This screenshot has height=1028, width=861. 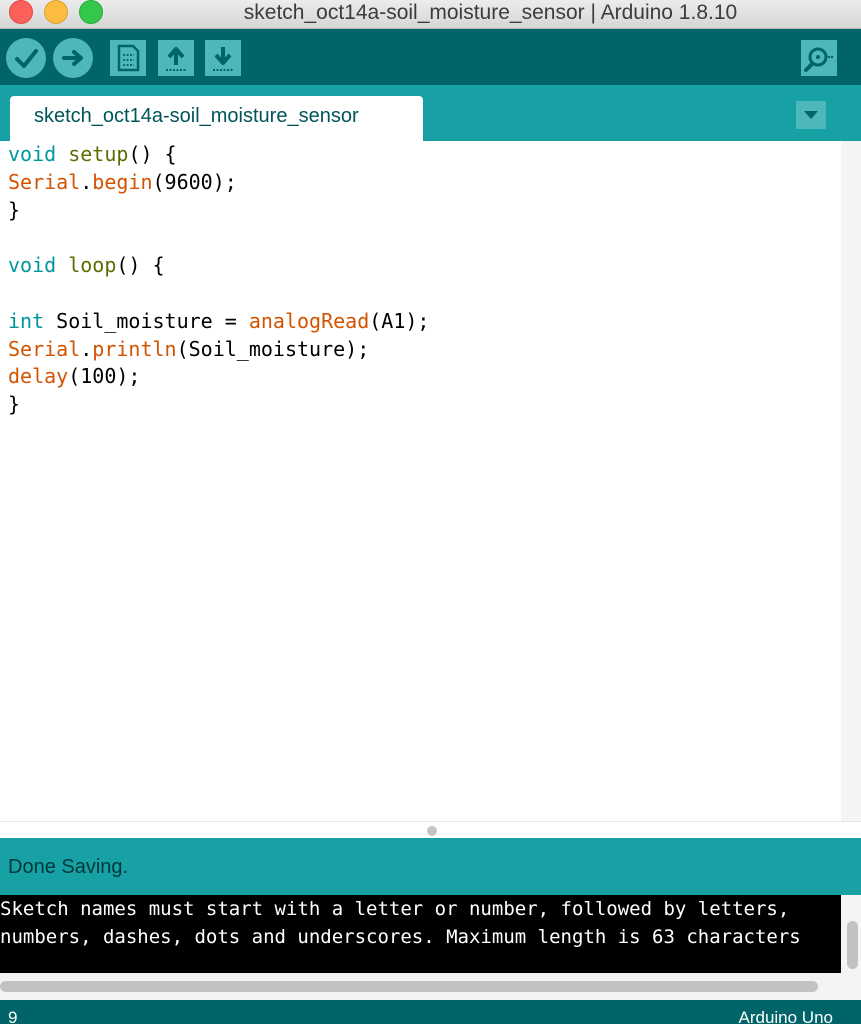 I want to click on editor-scrollbar, so click(x=851, y=481).